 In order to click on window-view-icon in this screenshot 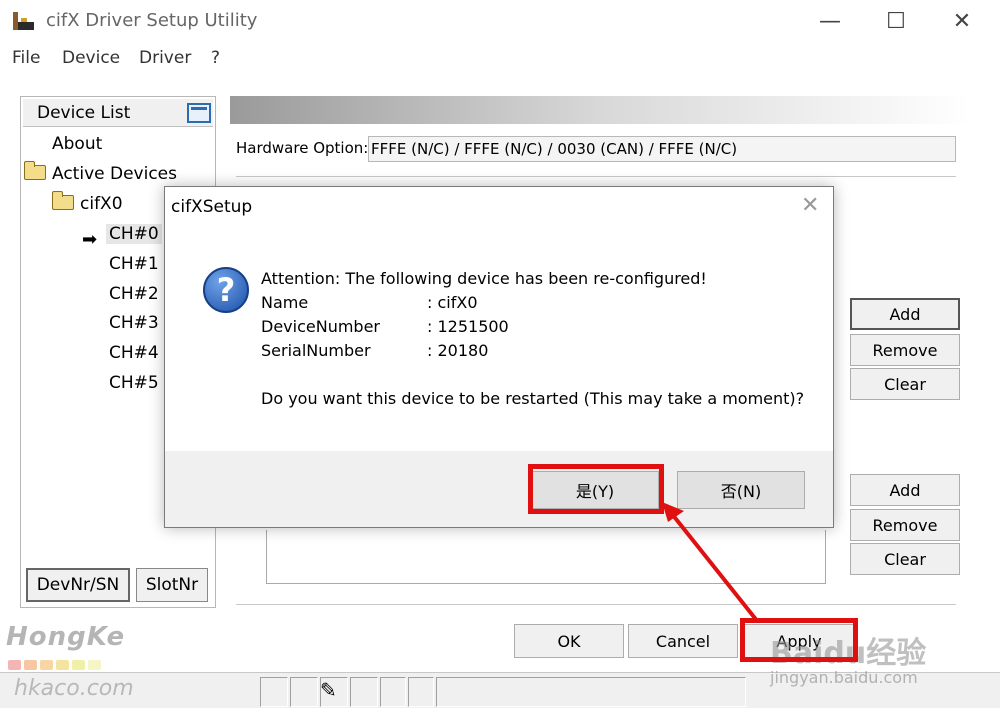, I will do `click(199, 113)`.